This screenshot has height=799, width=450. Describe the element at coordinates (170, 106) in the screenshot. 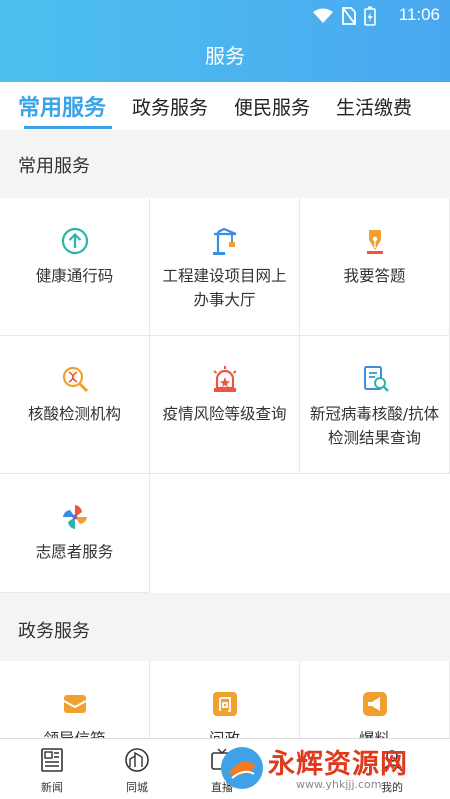

I see `tab-gov-services: 政务服务` at that location.